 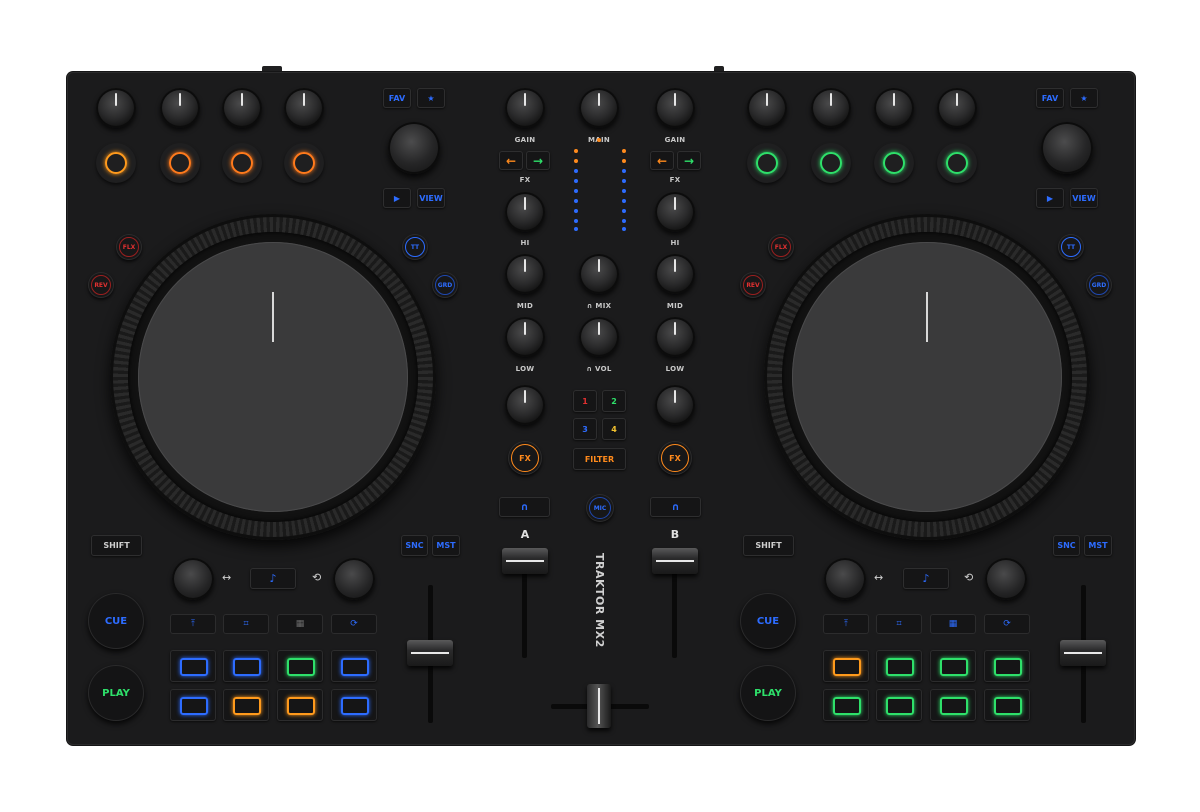 I want to click on deck-a-mode-freeze: ▦, so click(x=300, y=624).